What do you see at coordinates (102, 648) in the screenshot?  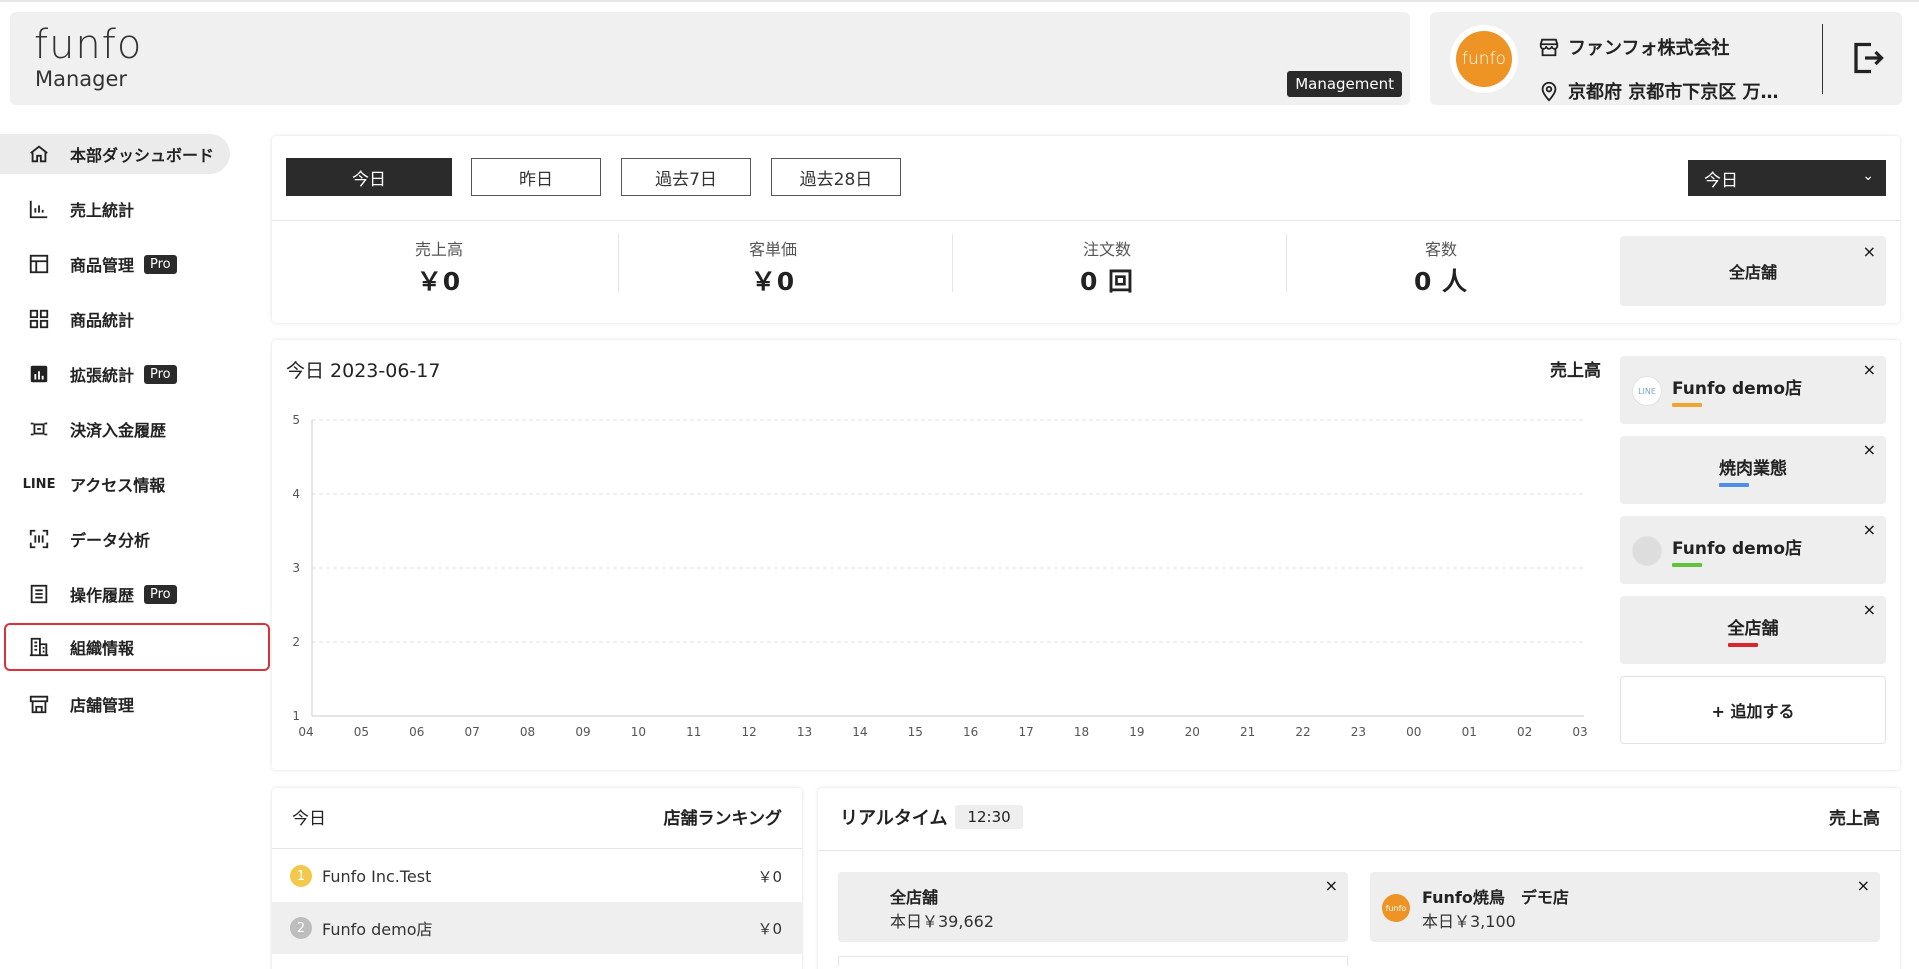 I see `sidebar-item-label: 組織情報` at bounding box center [102, 648].